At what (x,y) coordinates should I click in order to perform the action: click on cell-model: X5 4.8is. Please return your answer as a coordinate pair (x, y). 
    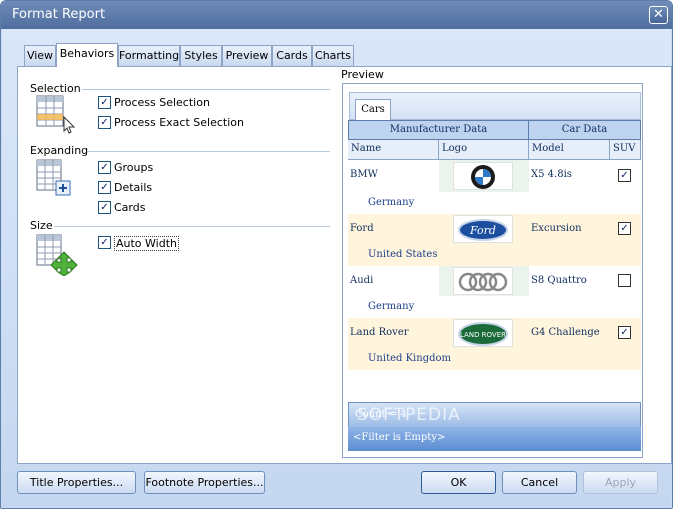
    Looking at the image, I should click on (551, 174).